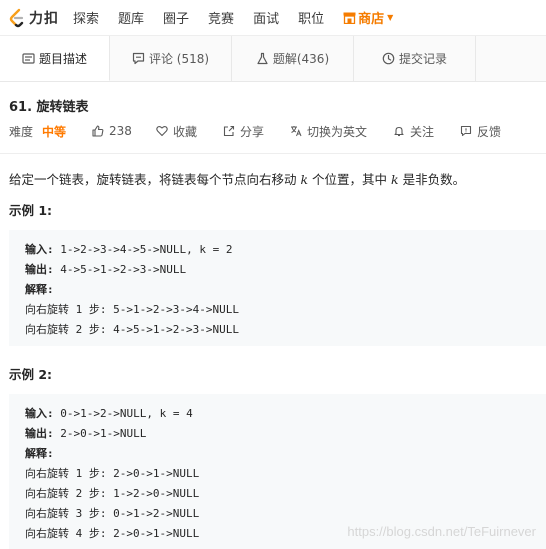  Describe the element at coordinates (432, 179) in the screenshot. I see `desc-text-3: 是非负数。` at that location.